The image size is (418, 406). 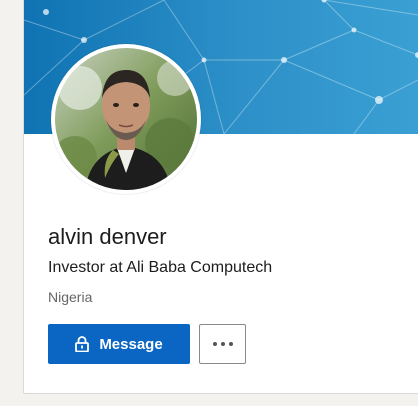 I want to click on message-button: Message, so click(x=119, y=344).